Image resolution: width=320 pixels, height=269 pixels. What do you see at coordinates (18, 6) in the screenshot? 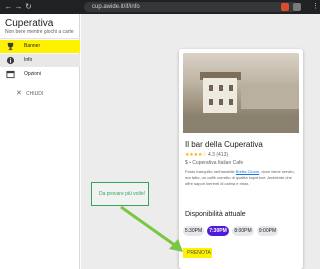
I see `forward-icon: →` at bounding box center [18, 6].